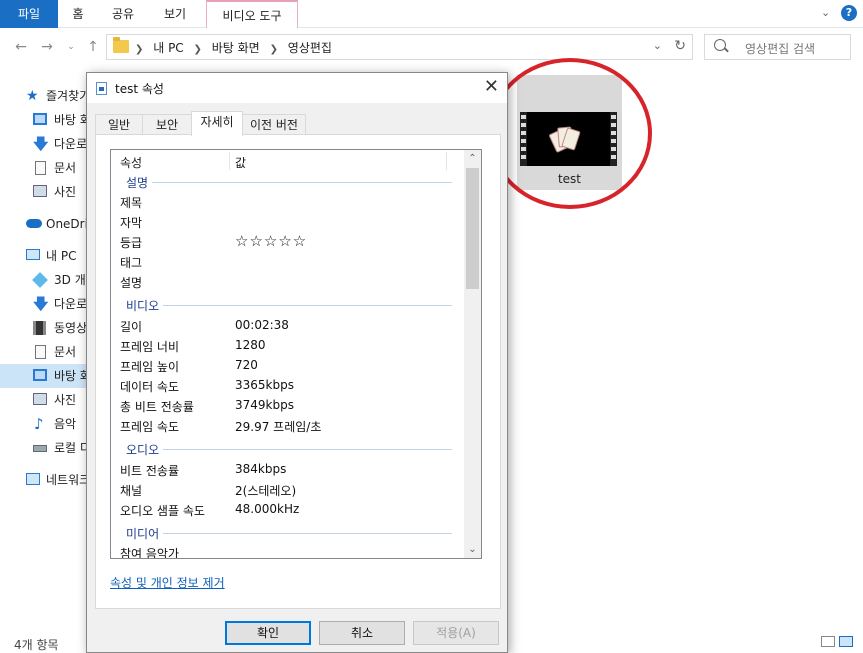 The width and height of the screenshot is (863, 653). What do you see at coordinates (131, 162) in the screenshot?
I see `column-header-property: 속성` at bounding box center [131, 162].